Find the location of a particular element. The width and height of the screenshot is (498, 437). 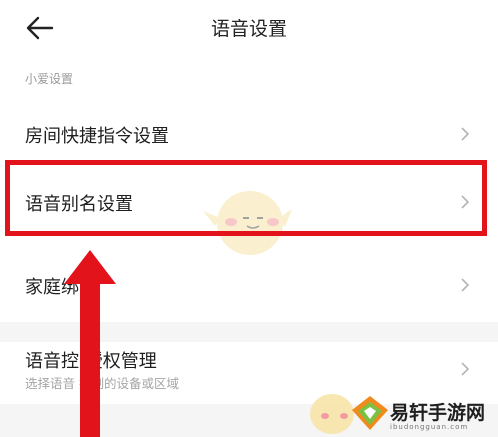

page-title: 语音设置 is located at coordinates (248, 29).